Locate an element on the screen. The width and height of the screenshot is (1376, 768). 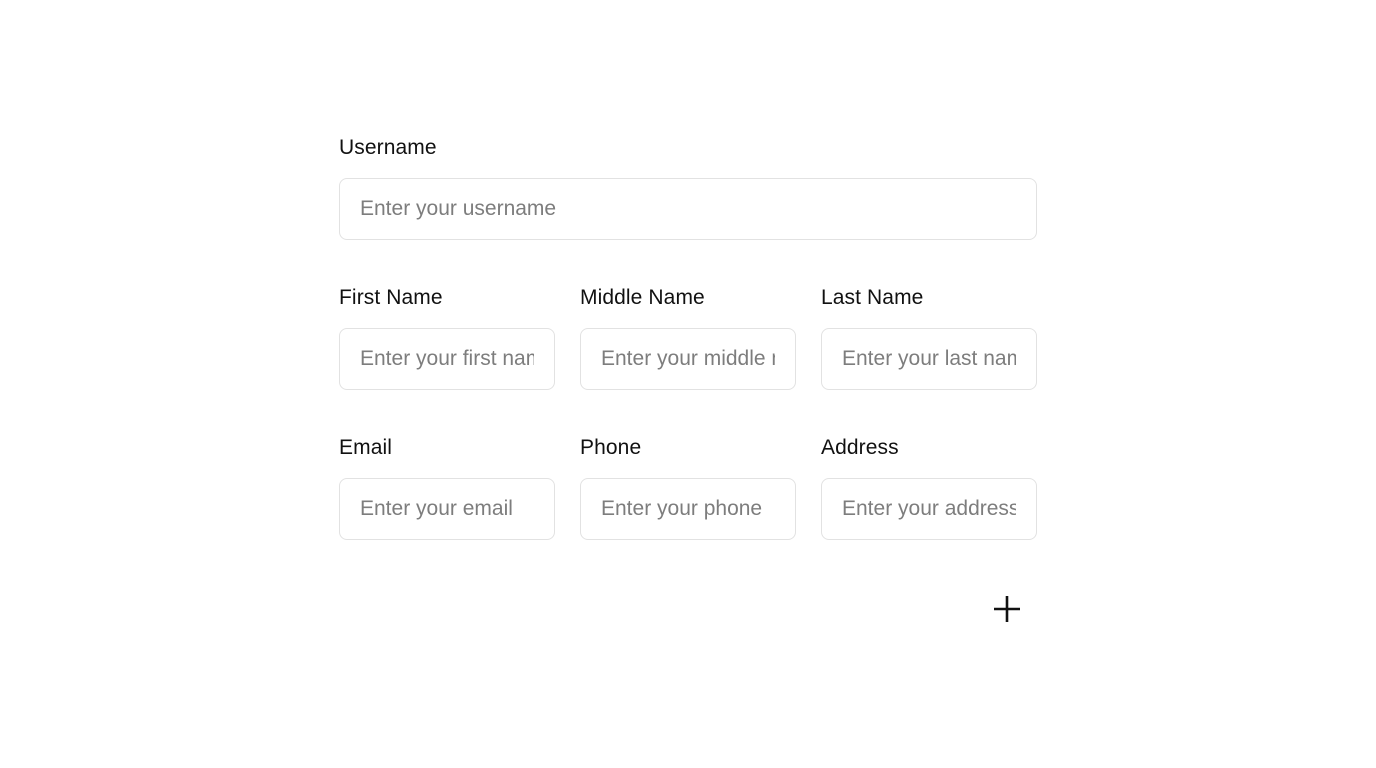
last-name-label: Last Name is located at coordinates (872, 297).